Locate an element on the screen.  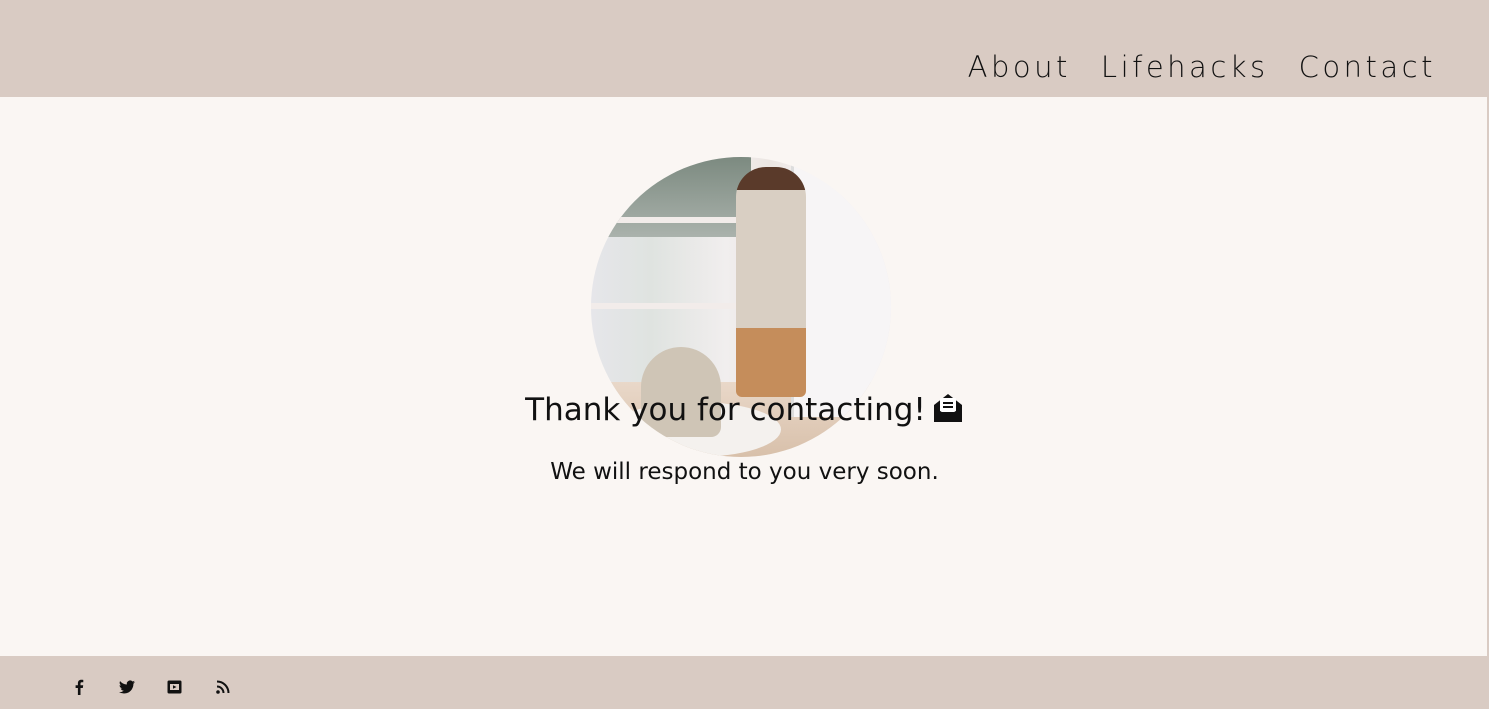
footer is located at coordinates (744, 682).